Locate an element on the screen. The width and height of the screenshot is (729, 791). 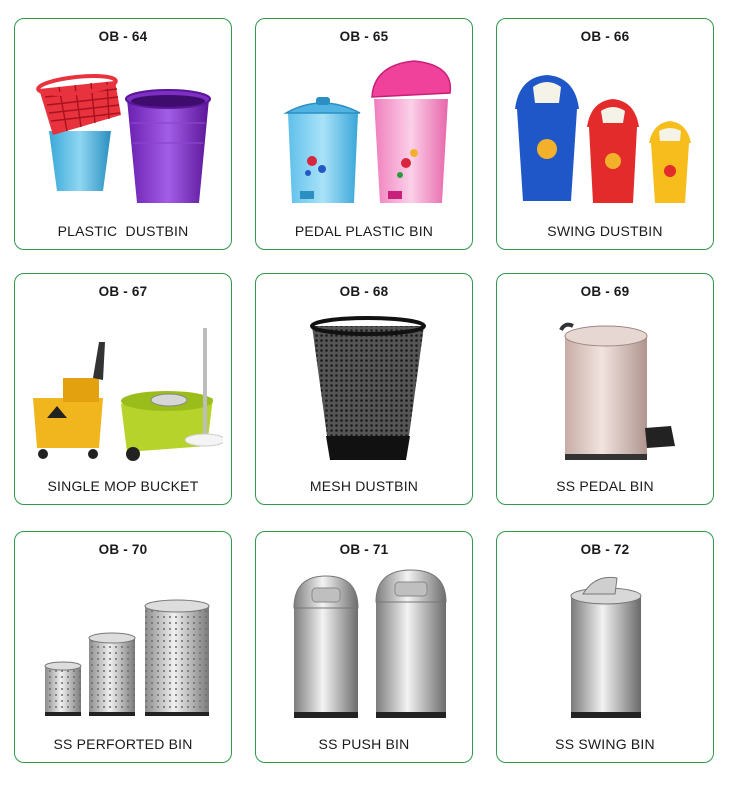
product-card-ob-65: OB - 65 PEDAL PLASTIC BIN is located at coordinates (364, 134).